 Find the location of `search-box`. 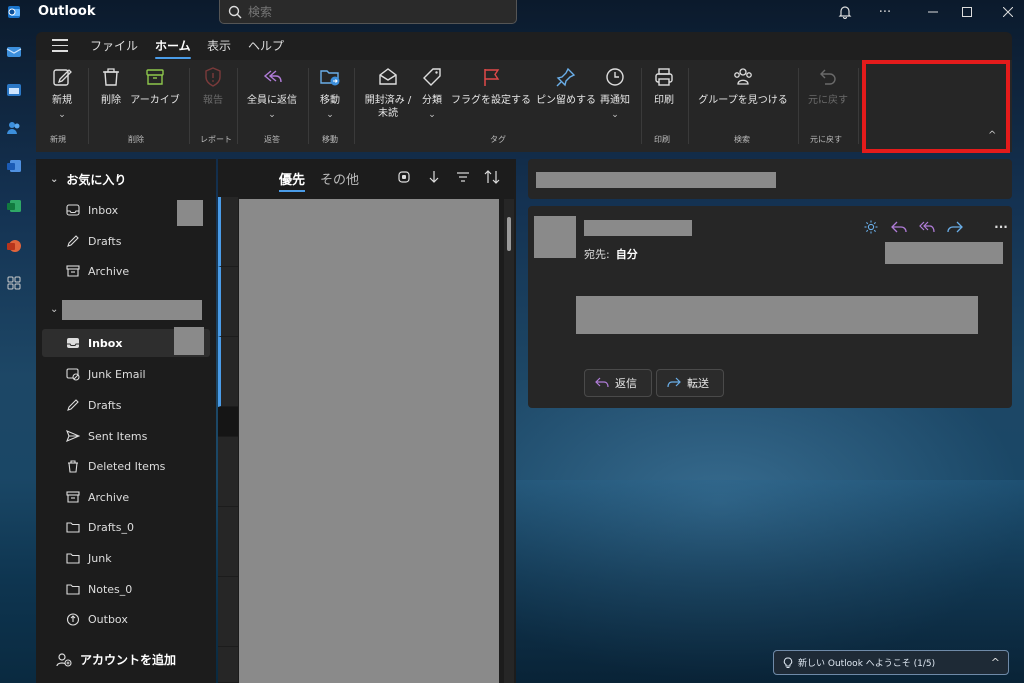

search-box is located at coordinates (368, 12).